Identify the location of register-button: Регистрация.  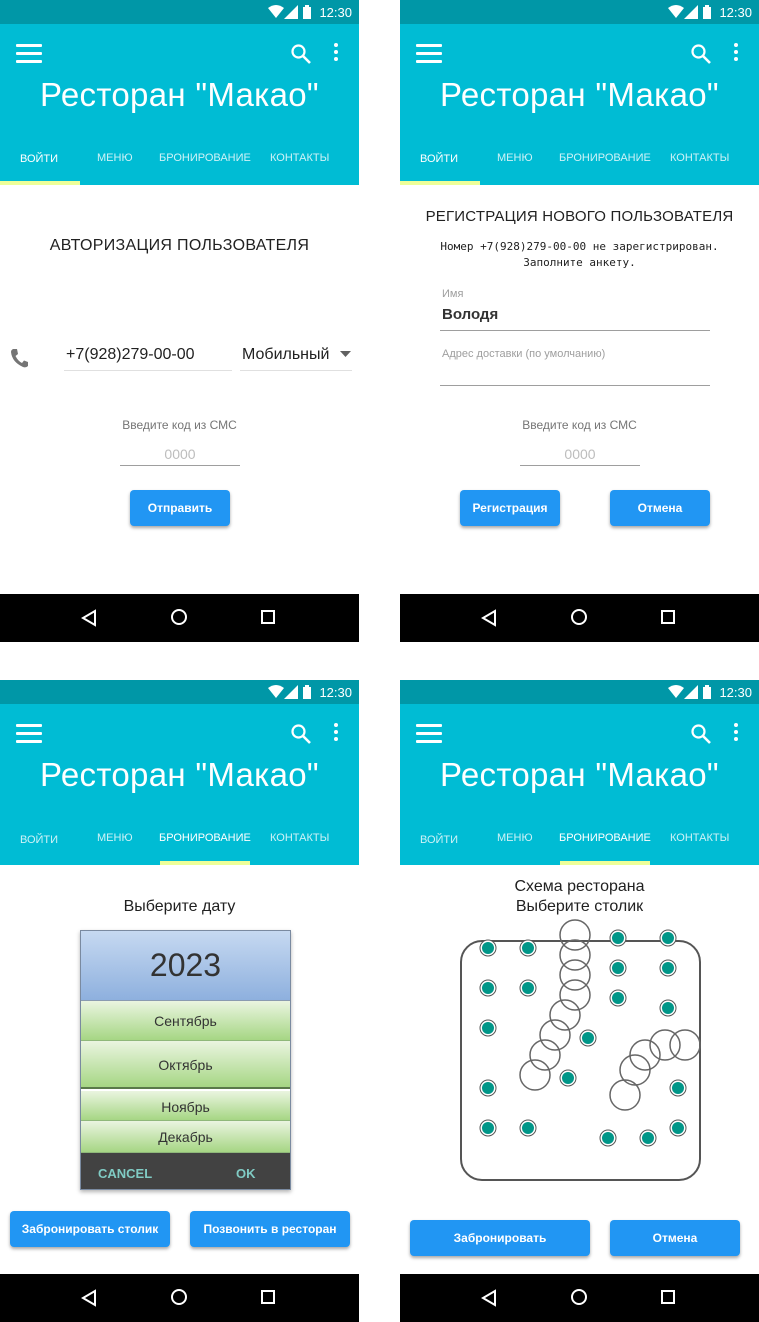
(510, 508).